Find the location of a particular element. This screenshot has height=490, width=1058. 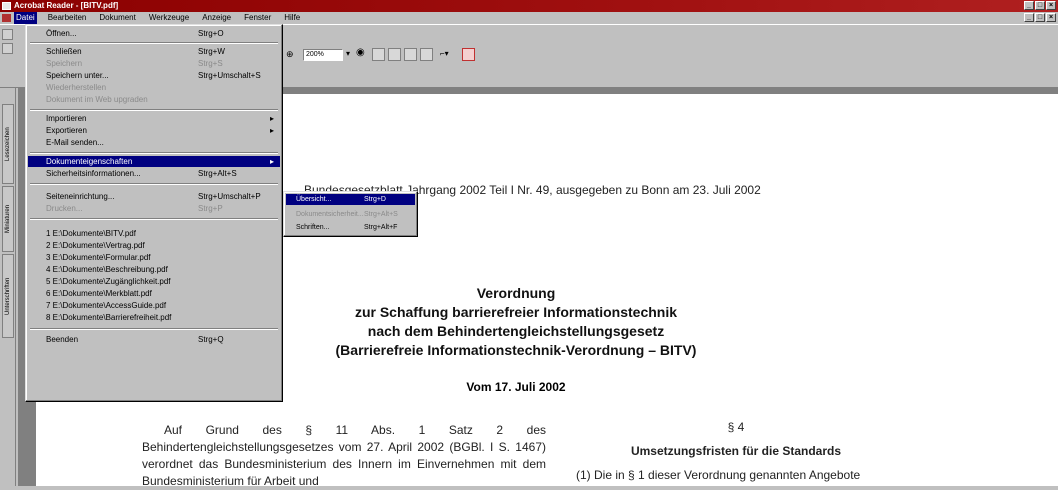

menu-item-shortcut: Strg+S is located at coordinates (210, 63).